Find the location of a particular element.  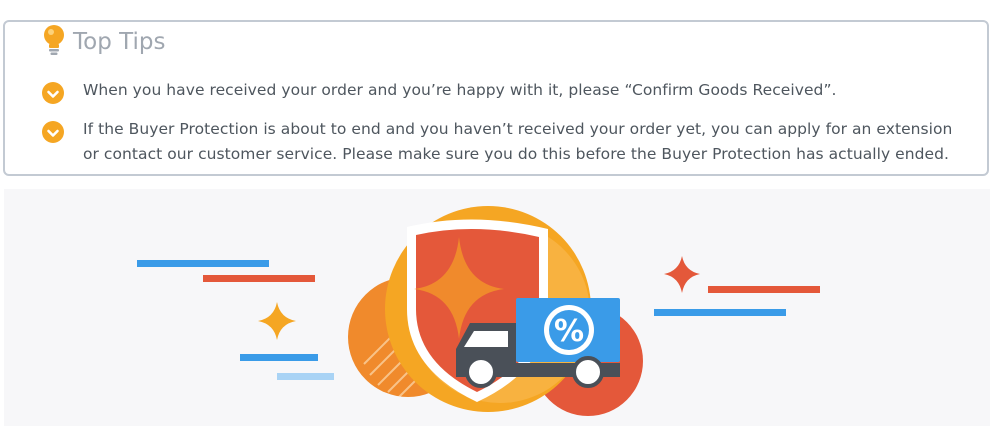

top-tips-header: Top Tips is located at coordinates (103, 42).